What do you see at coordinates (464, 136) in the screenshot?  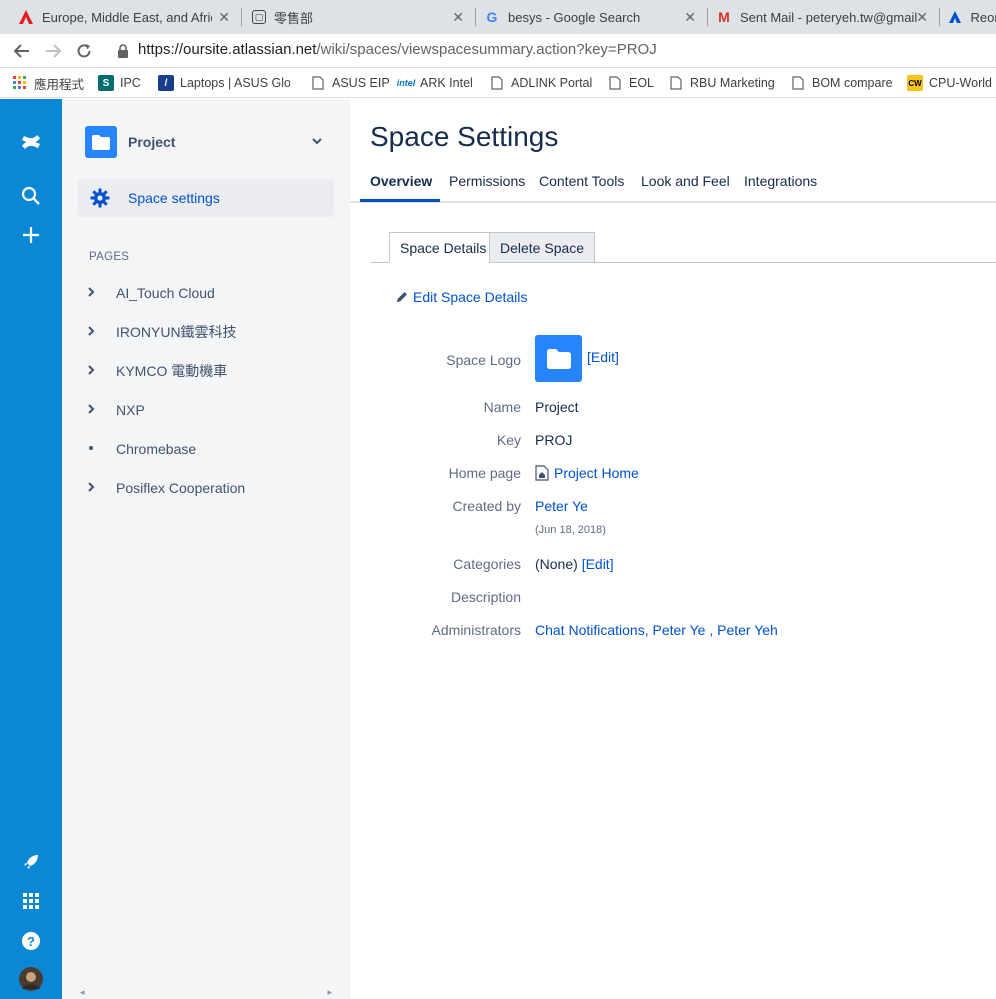 I see `page-title: Space Settings` at bounding box center [464, 136].